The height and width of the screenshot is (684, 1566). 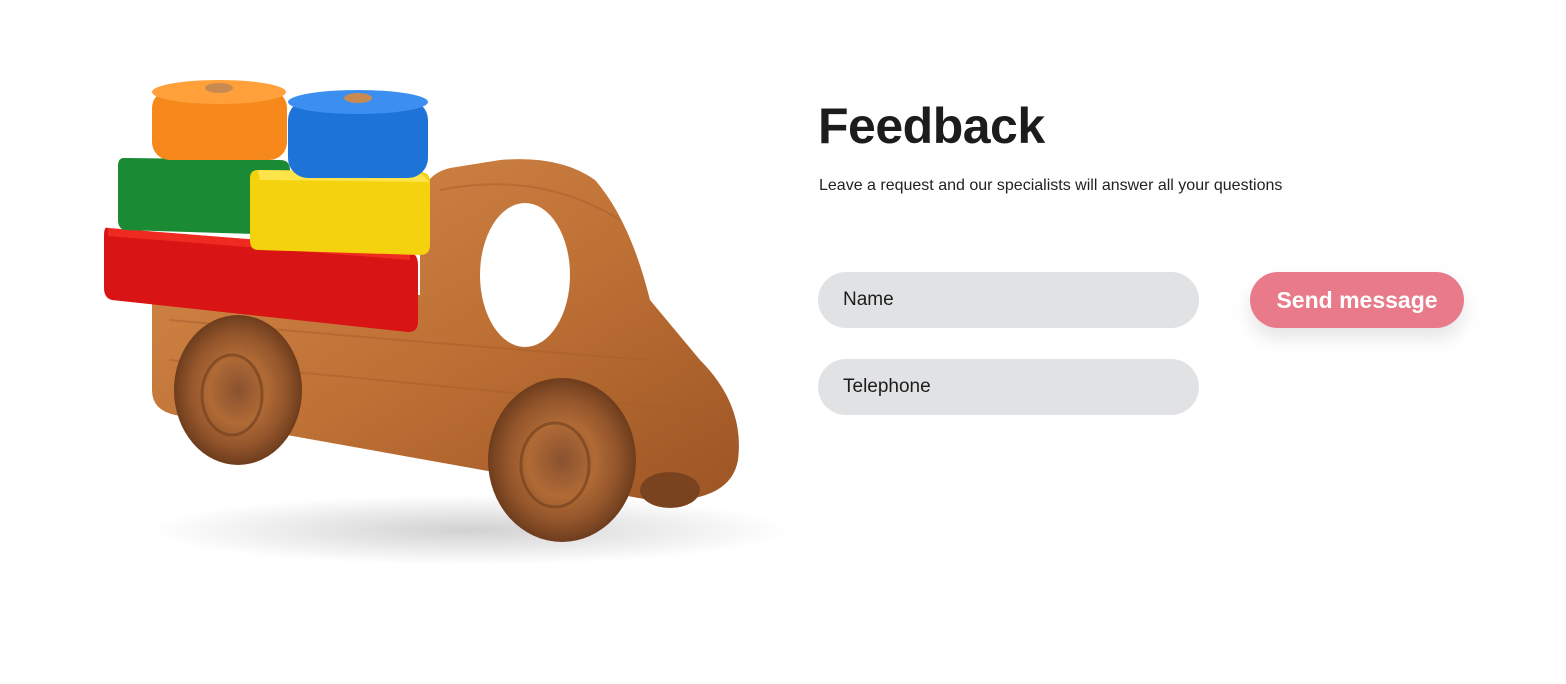 What do you see at coordinates (1357, 300) in the screenshot?
I see `send-message-button: Send message` at bounding box center [1357, 300].